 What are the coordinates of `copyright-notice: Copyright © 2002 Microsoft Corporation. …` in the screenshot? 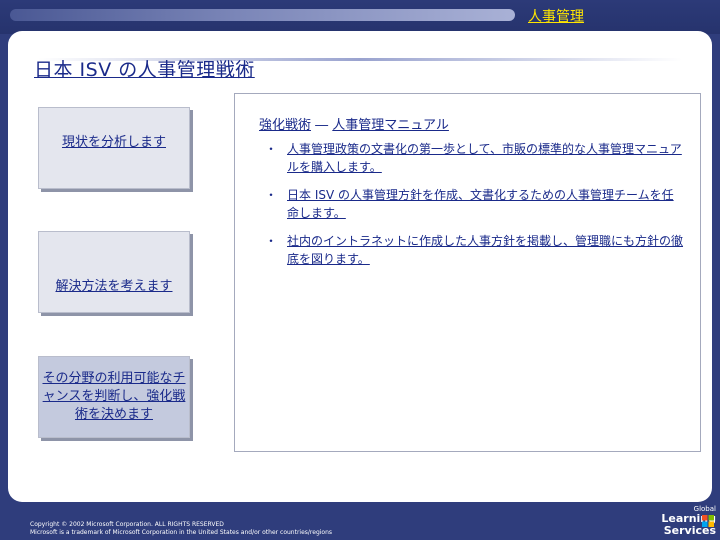 It's located at (181, 529).